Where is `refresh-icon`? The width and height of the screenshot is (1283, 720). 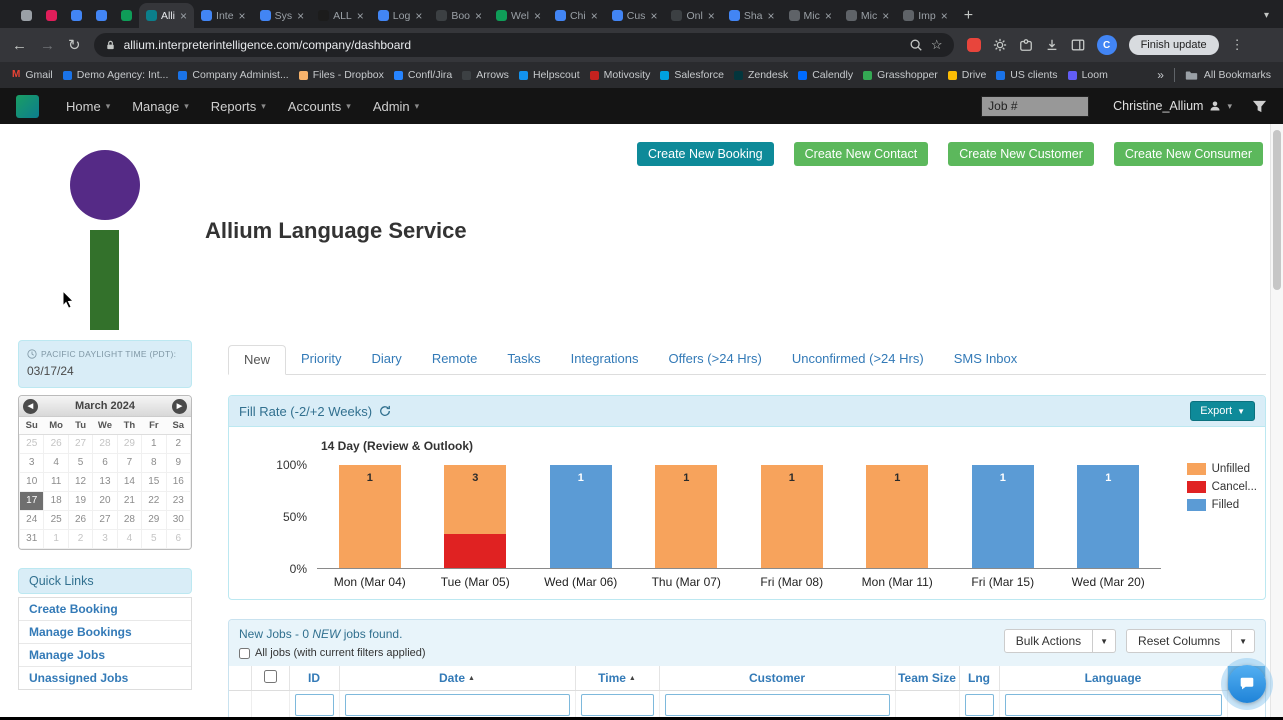
refresh-icon is located at coordinates (385, 411).